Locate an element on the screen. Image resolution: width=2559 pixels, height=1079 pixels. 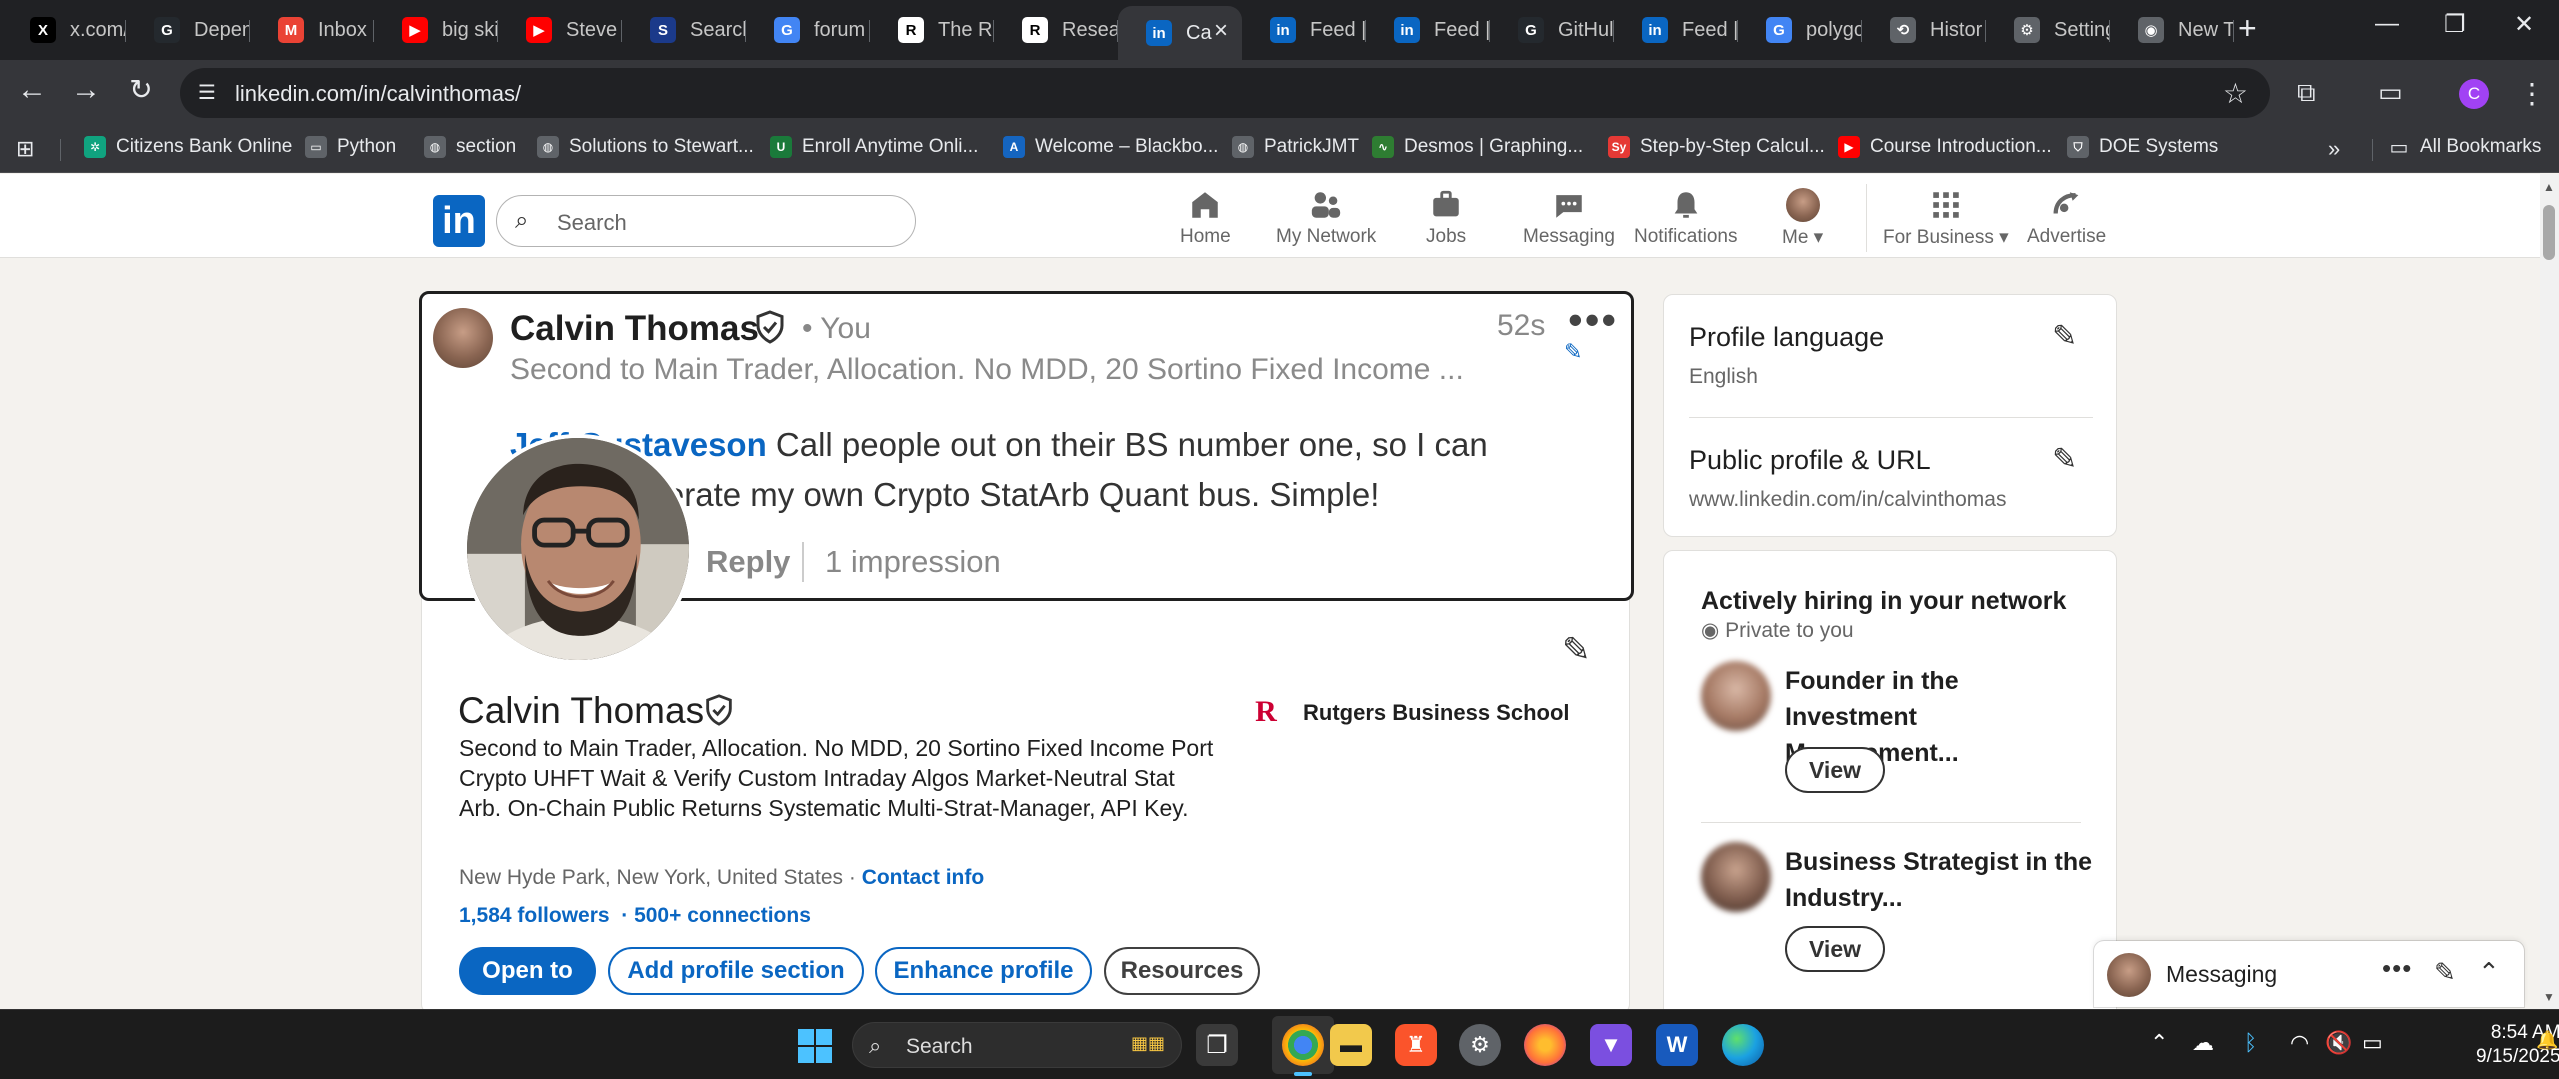
all-bookmarks: ▭ All Bookmarks is located at coordinates (2465, 147).